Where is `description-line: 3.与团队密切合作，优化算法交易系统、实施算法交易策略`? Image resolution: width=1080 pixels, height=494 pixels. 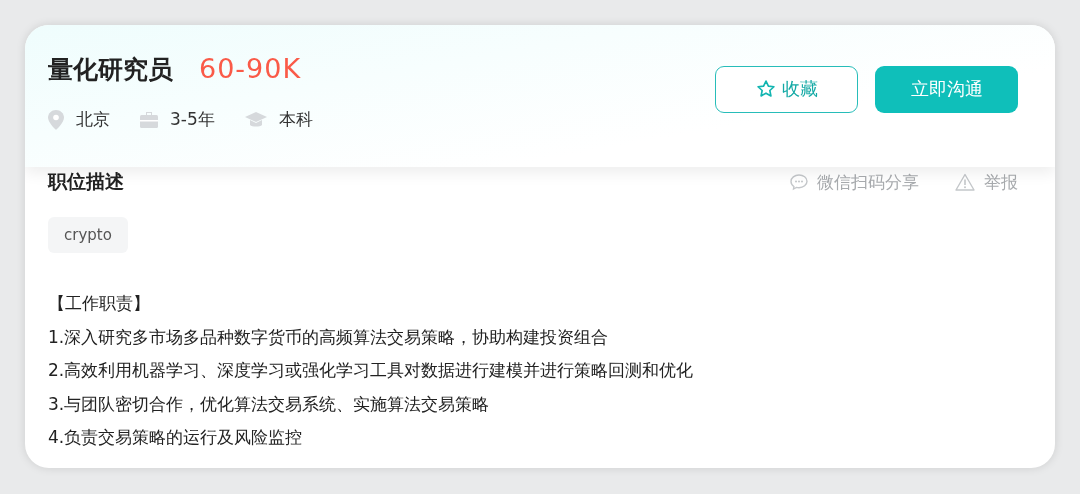 description-line: 3.与团队密切合作，优化算法交易系统、实施算法交易策略 is located at coordinates (269, 404).